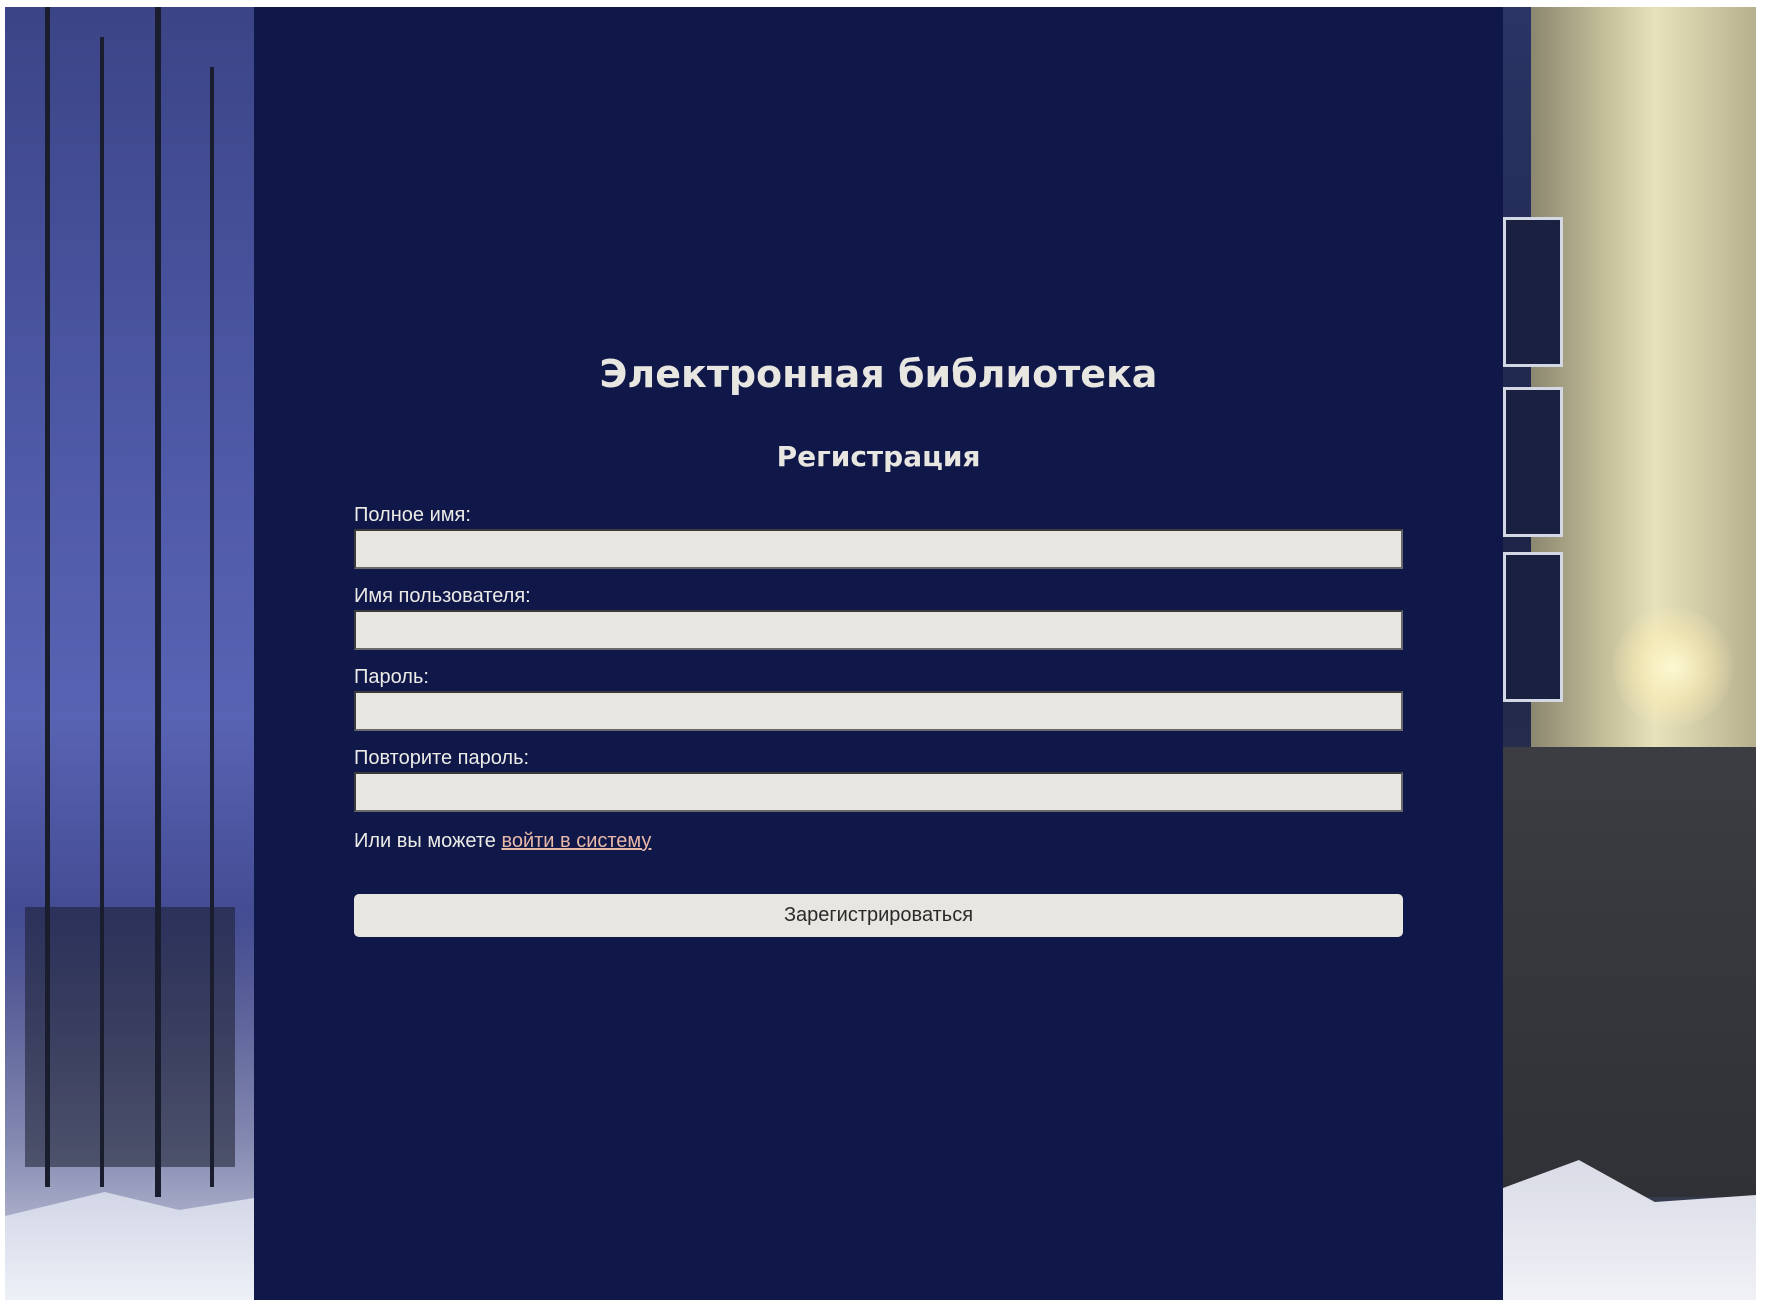  What do you see at coordinates (878, 792) in the screenshot?
I see `repeat-password-input` at bounding box center [878, 792].